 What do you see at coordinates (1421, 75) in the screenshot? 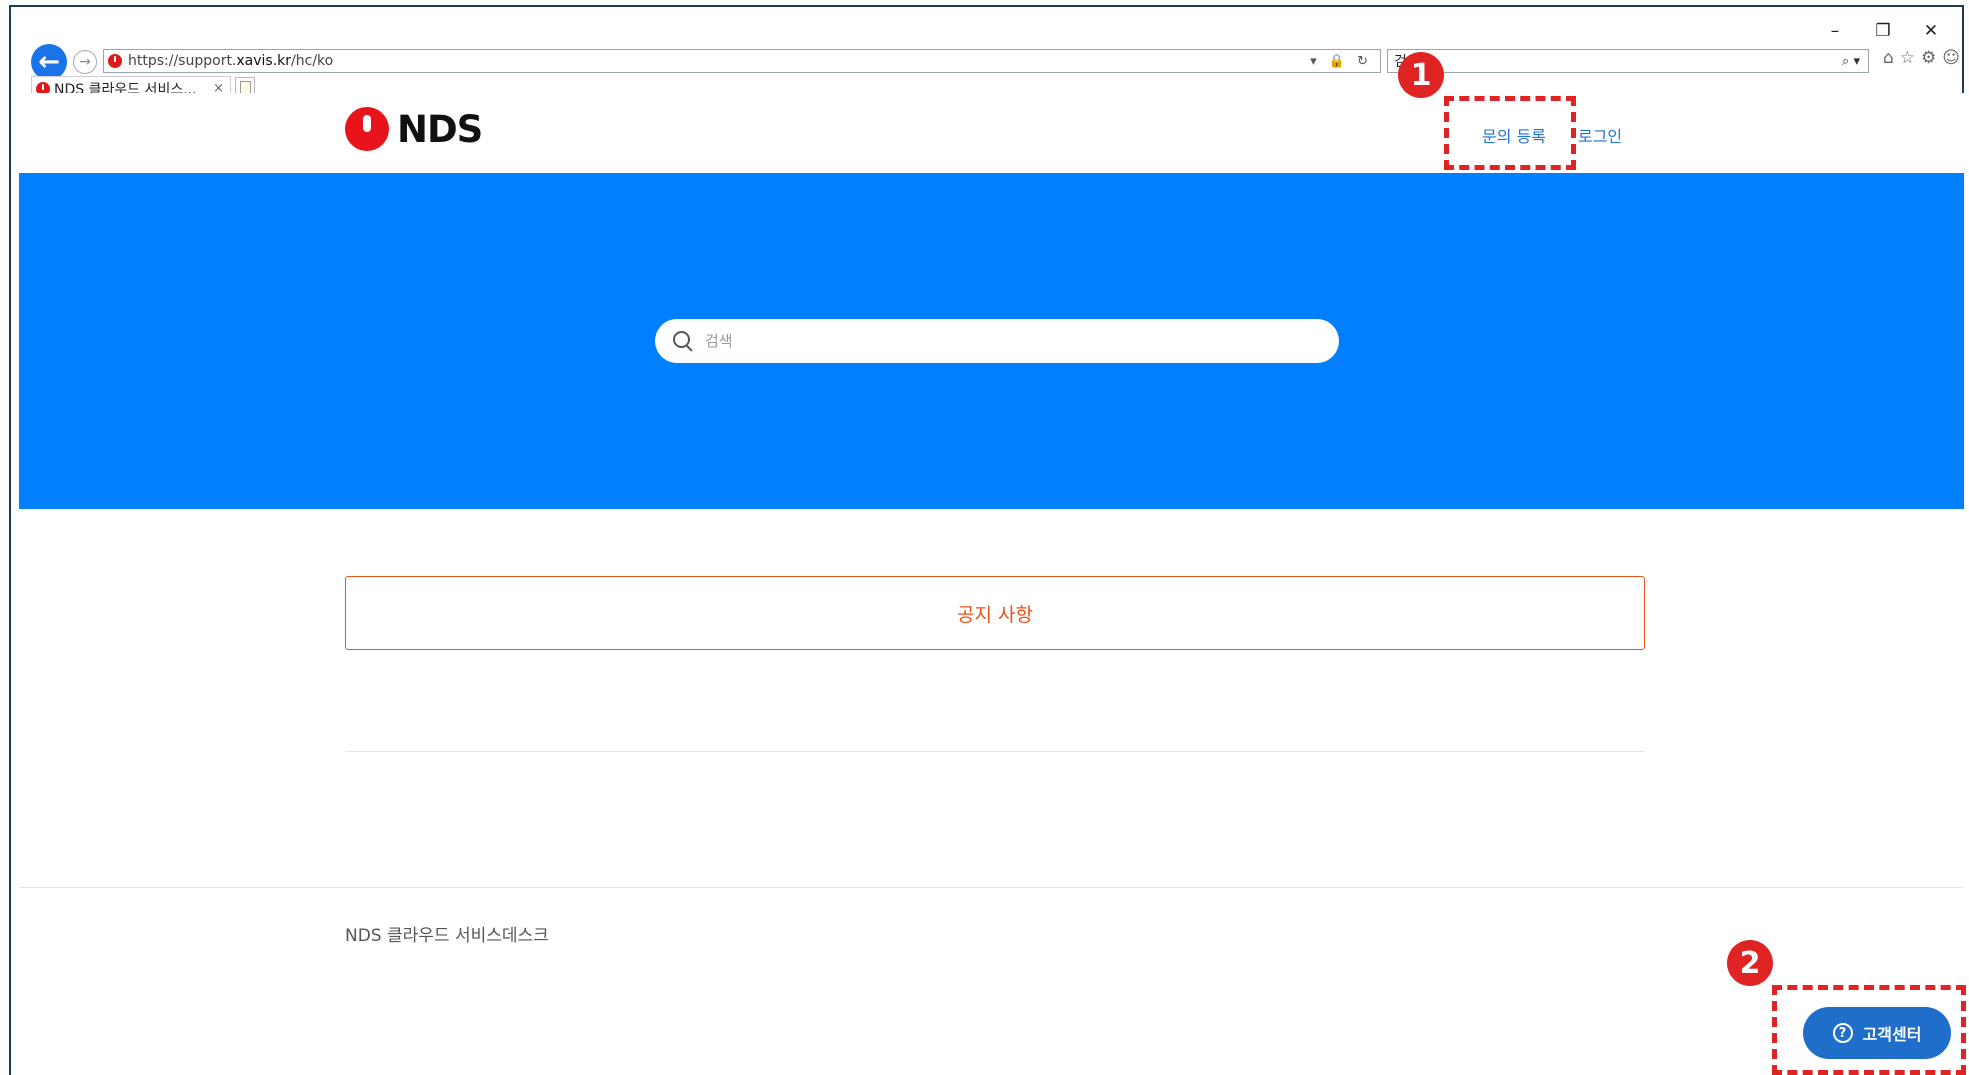
I see `annotation-badge-1: 1` at bounding box center [1421, 75].